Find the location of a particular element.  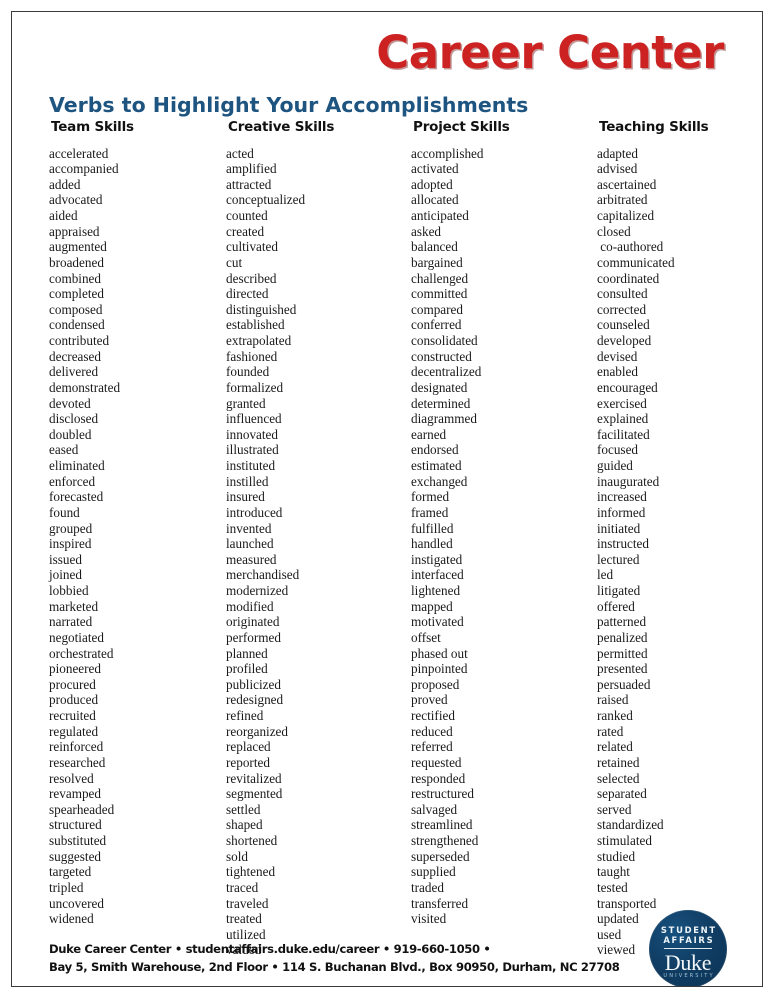

verb-list-item: negotiated is located at coordinates (76, 637).